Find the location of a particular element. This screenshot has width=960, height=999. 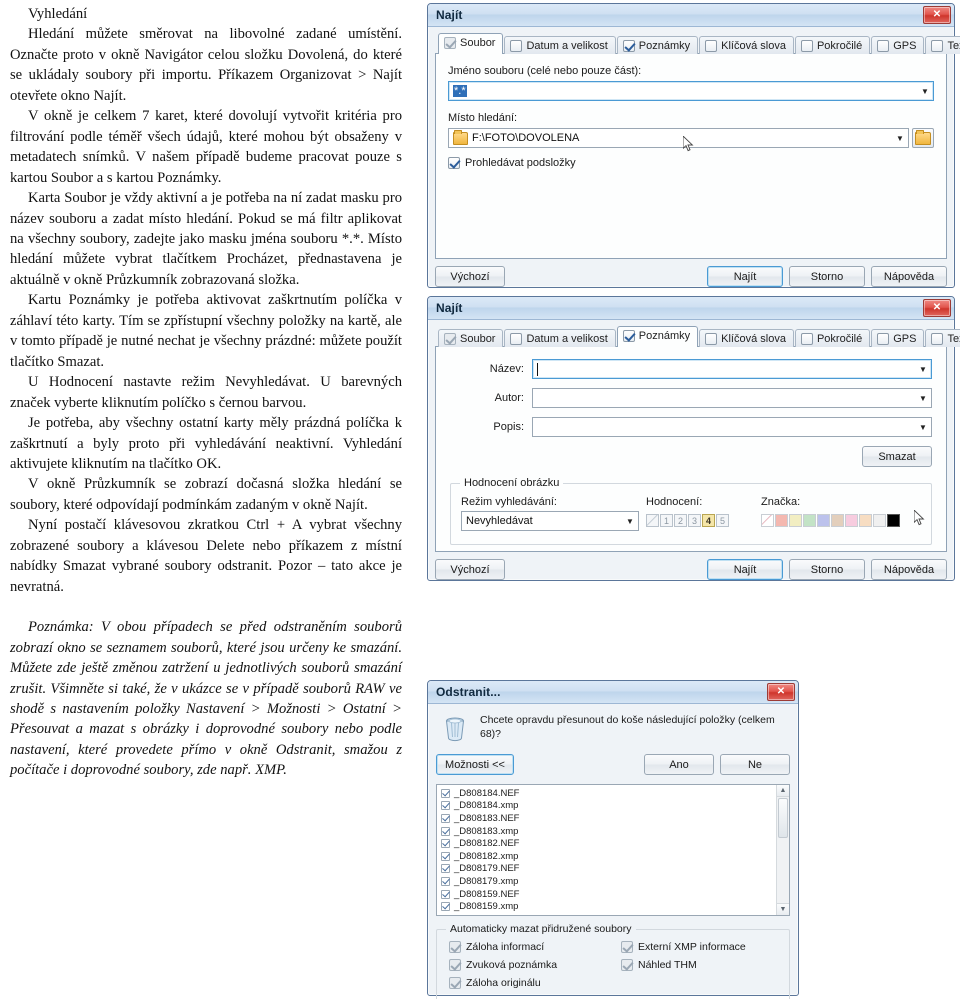

titlebar: Odstranit... ✕ is located at coordinates (613, 692).